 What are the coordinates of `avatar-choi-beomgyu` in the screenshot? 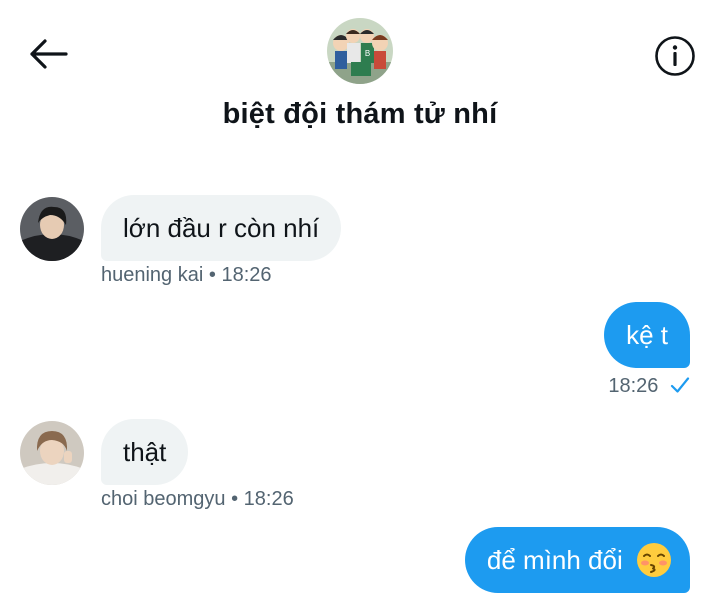 It's located at (52, 453).